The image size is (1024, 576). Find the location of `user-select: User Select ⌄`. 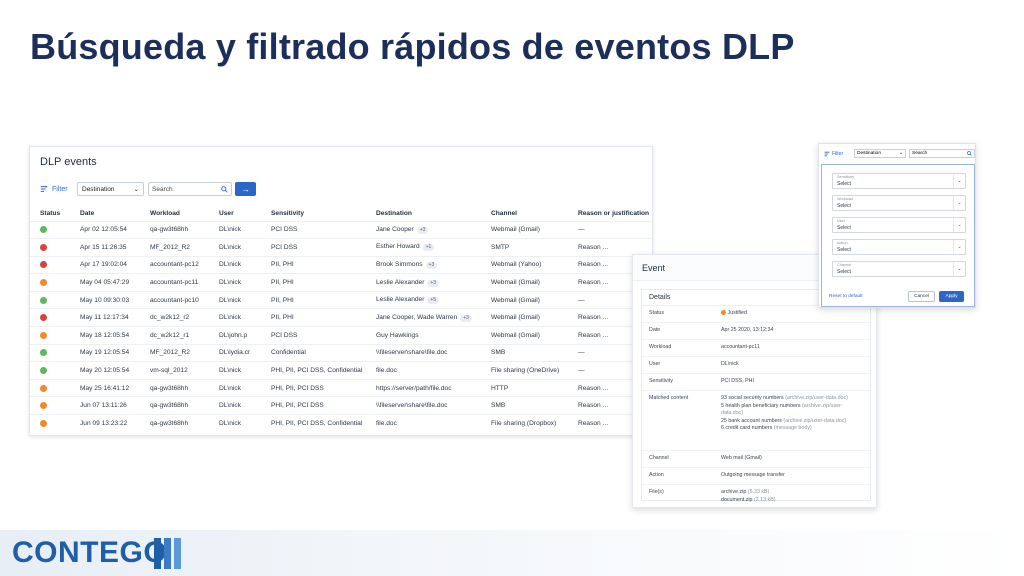

user-select: User Select ⌄ is located at coordinates (899, 225).